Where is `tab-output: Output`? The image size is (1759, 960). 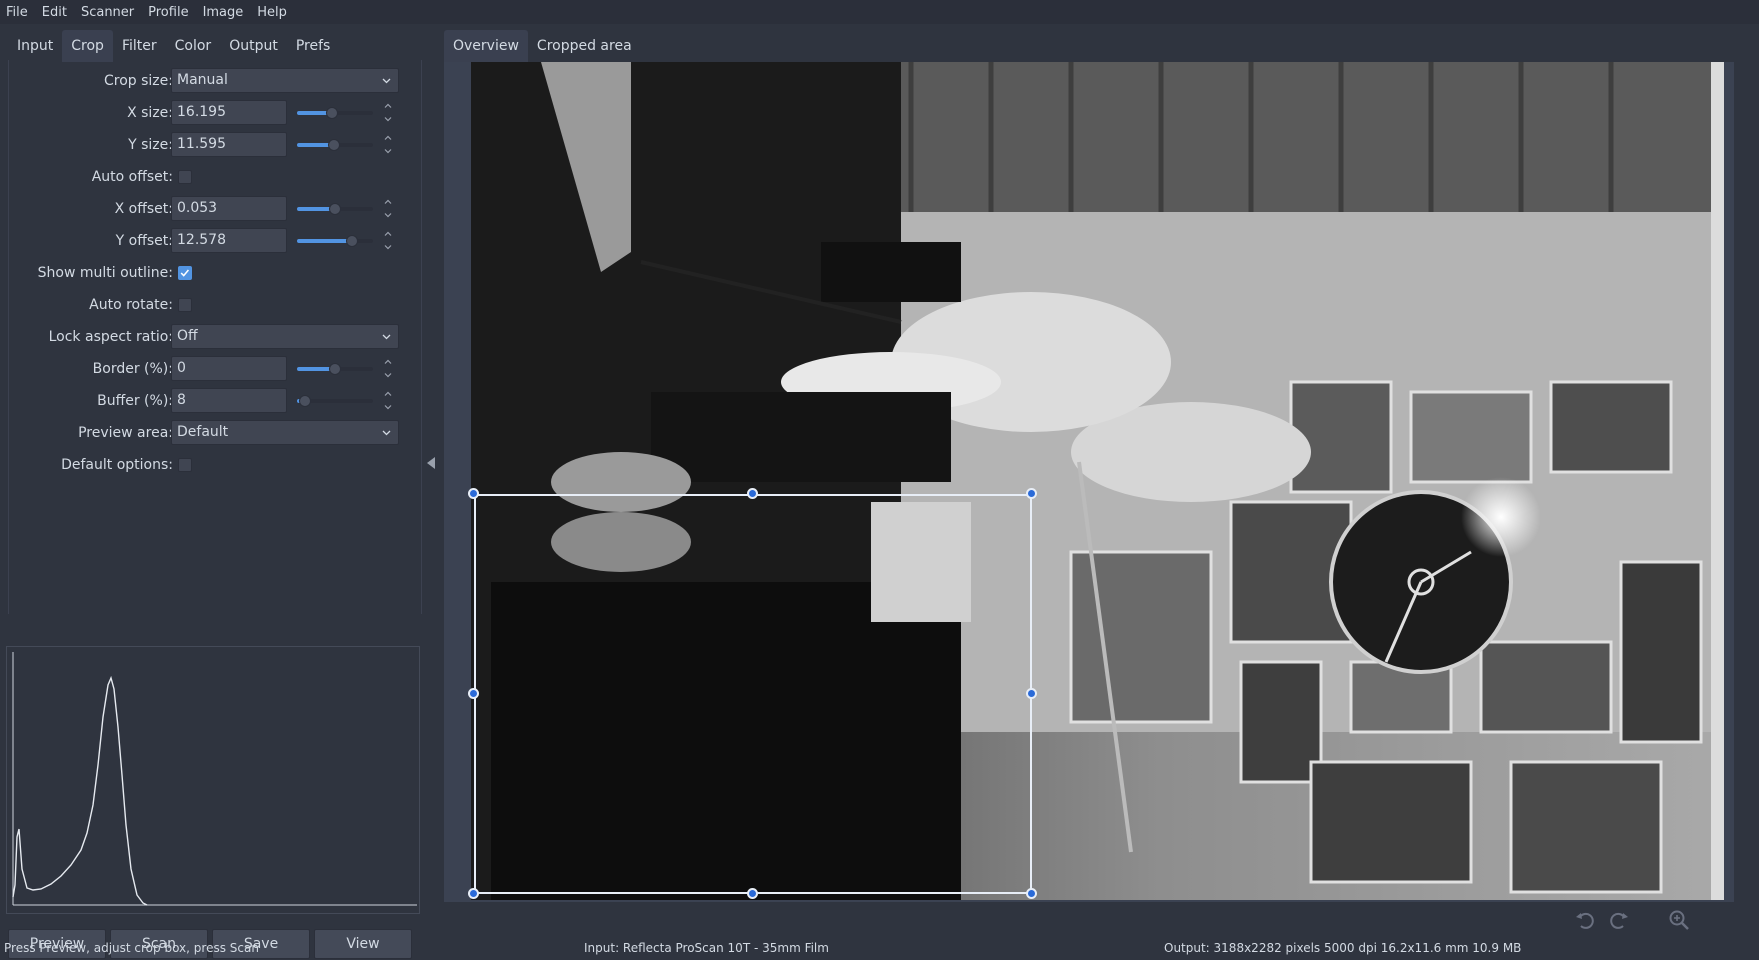
tab-output: Output is located at coordinates (253, 46).